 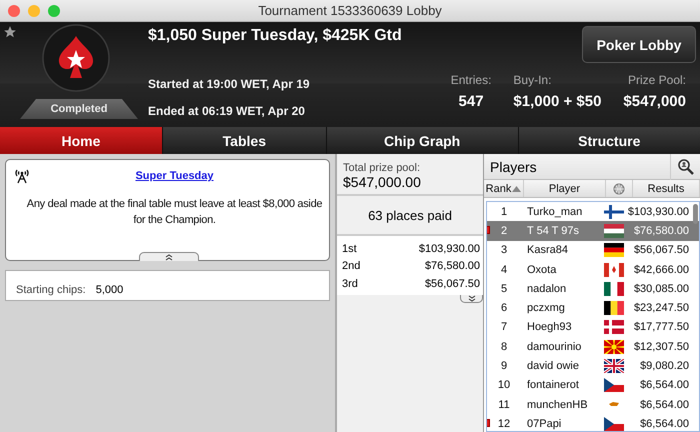 What do you see at coordinates (504, 424) in the screenshot?
I see `rank-cell-text: 12` at bounding box center [504, 424].